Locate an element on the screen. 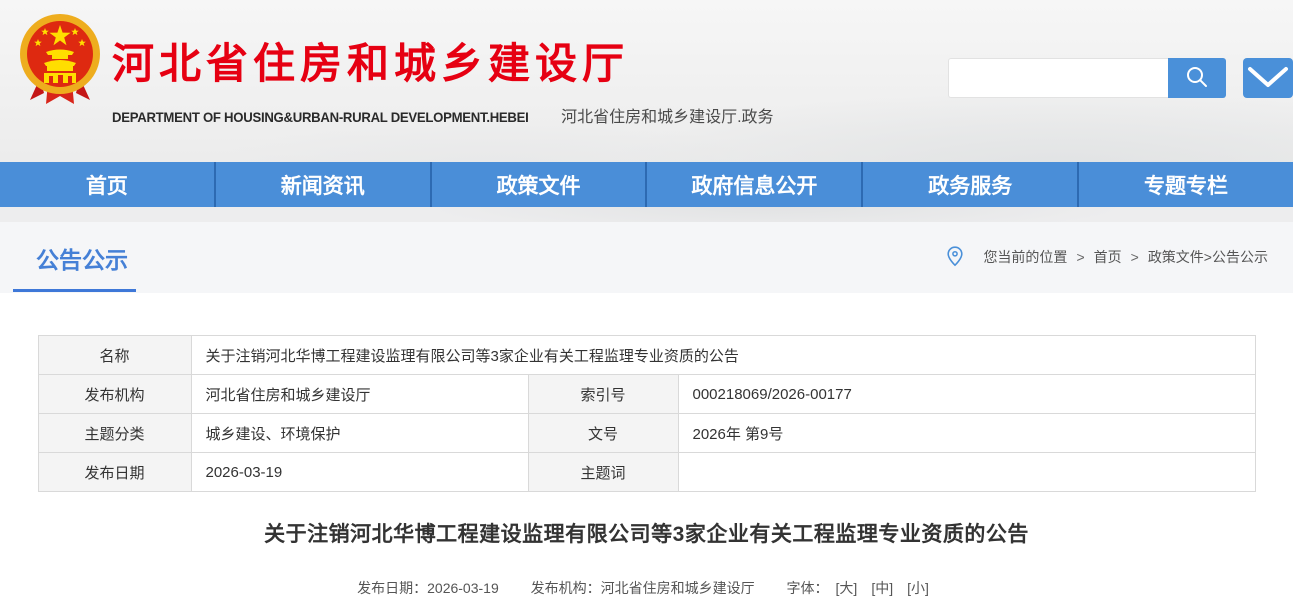  index-number-value: 000218069/2026-00177 is located at coordinates (966, 394).